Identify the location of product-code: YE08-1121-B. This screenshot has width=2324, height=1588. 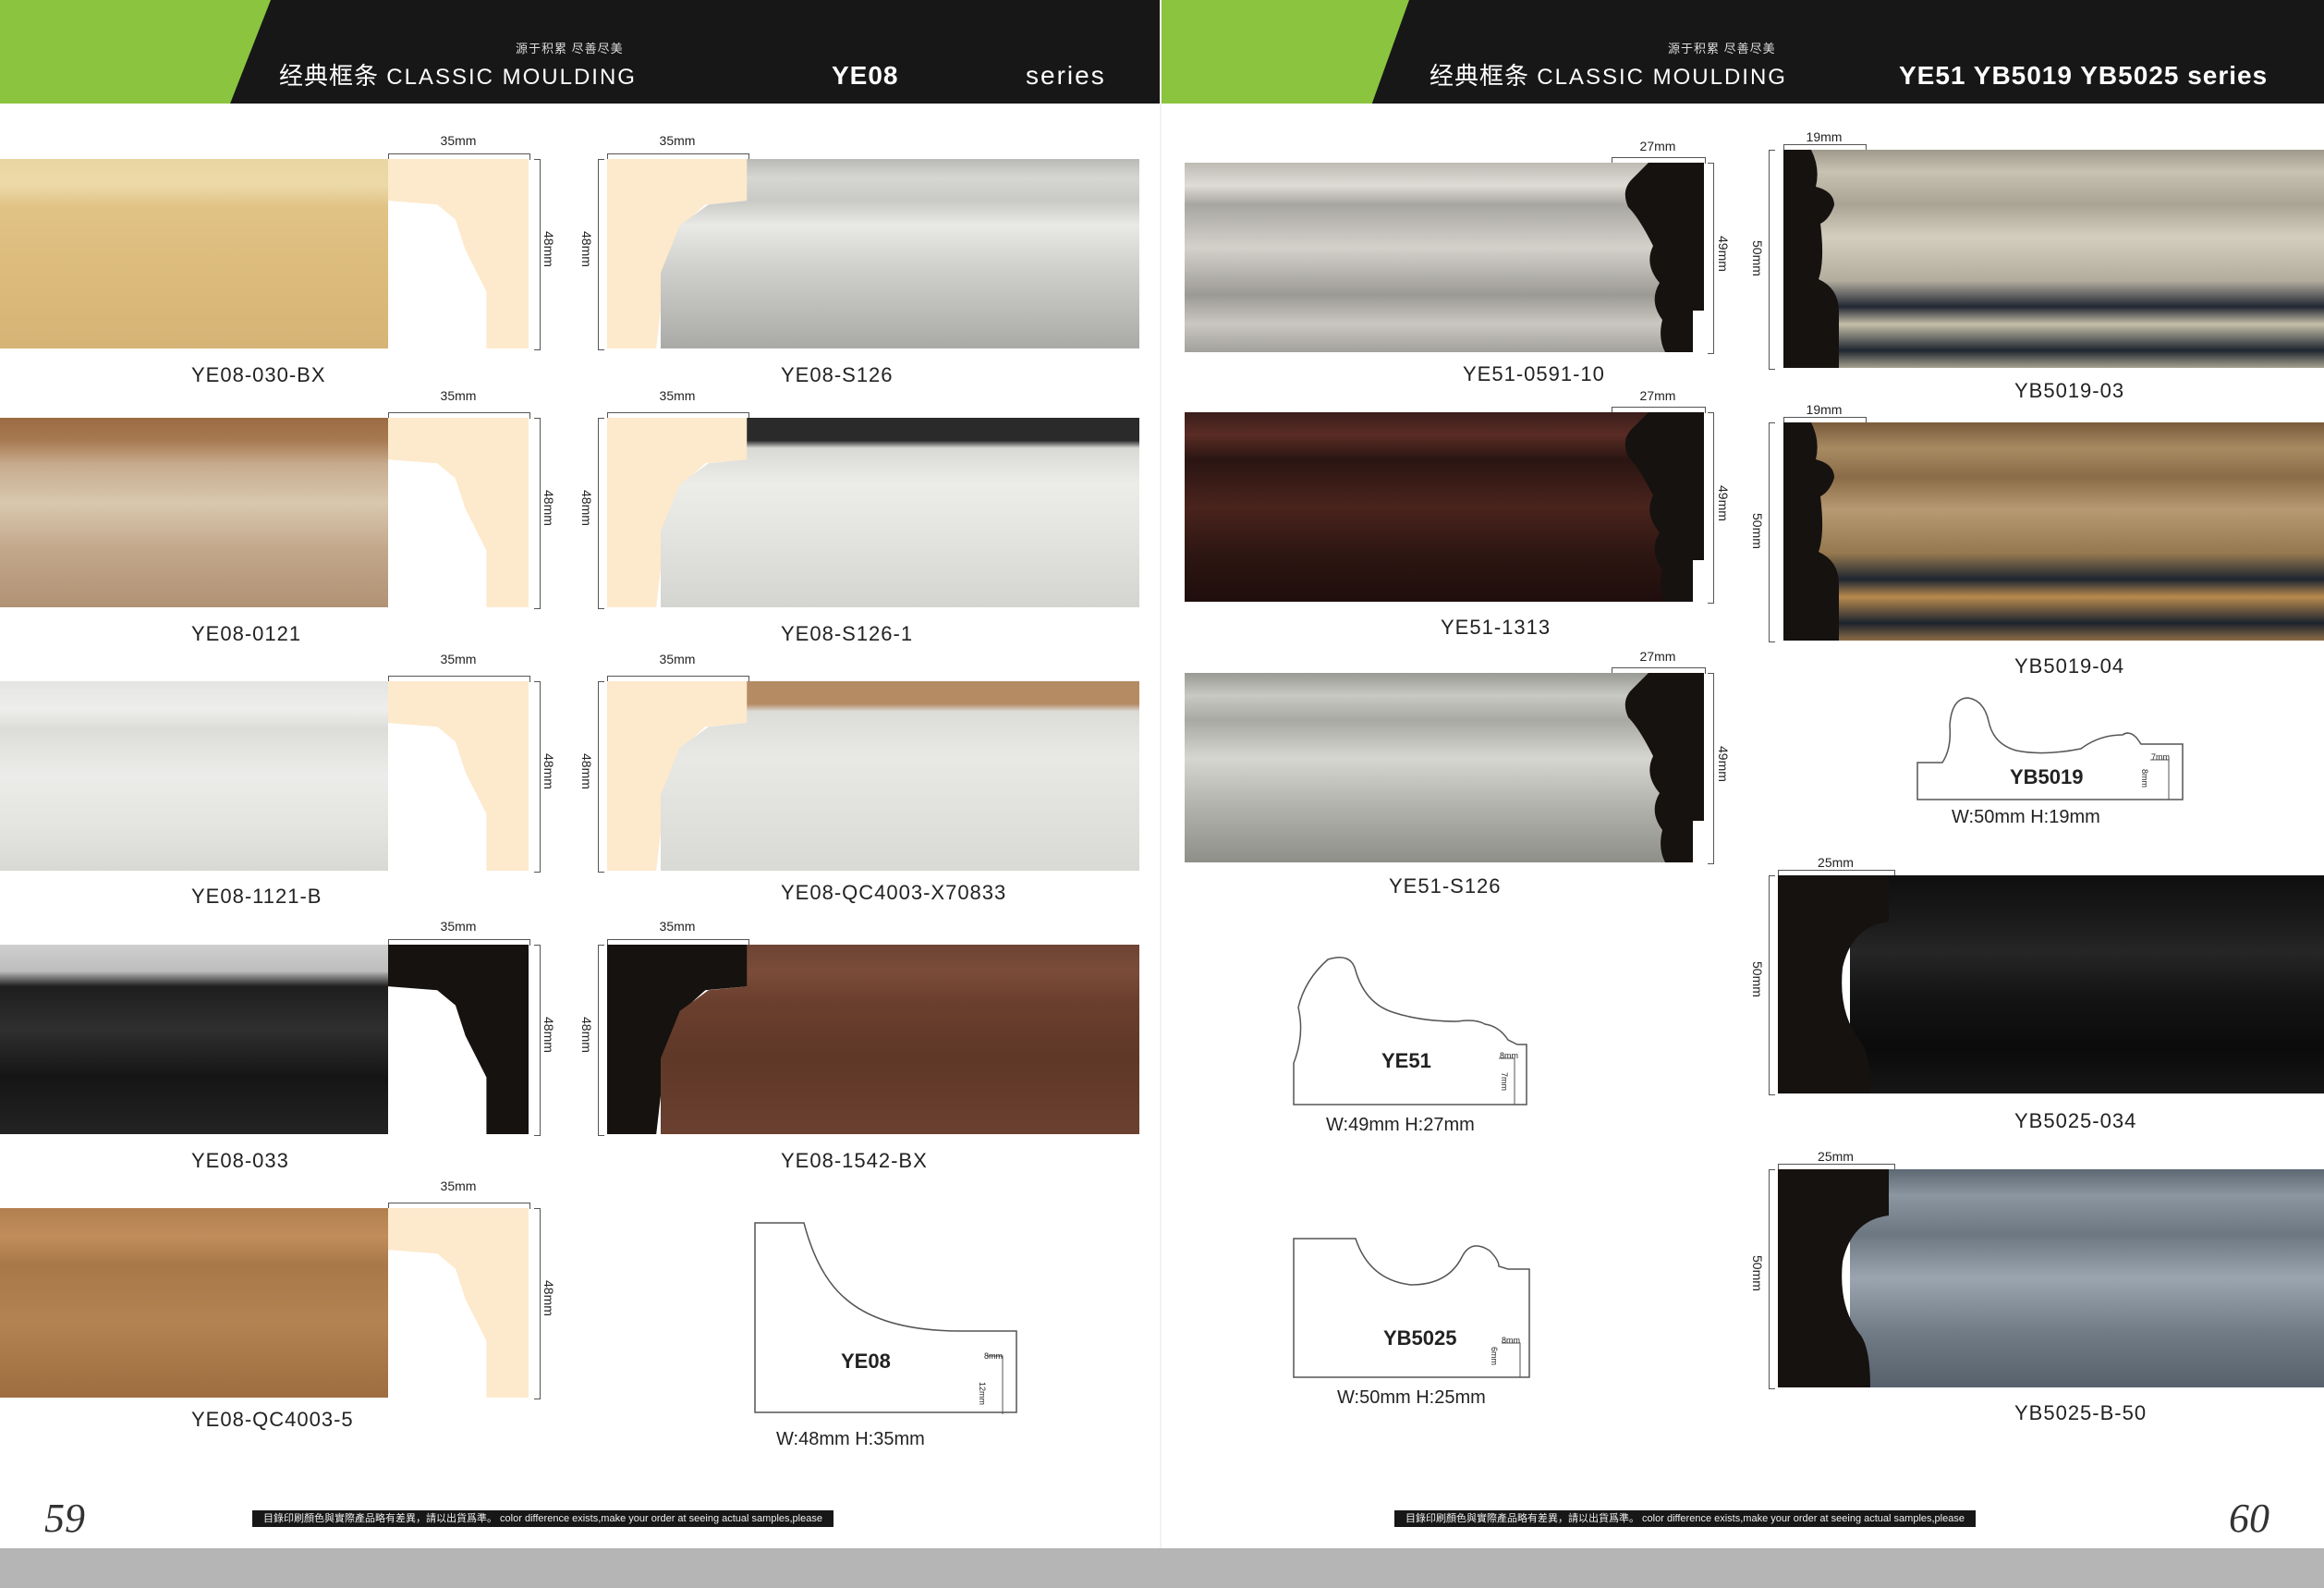
(256, 896).